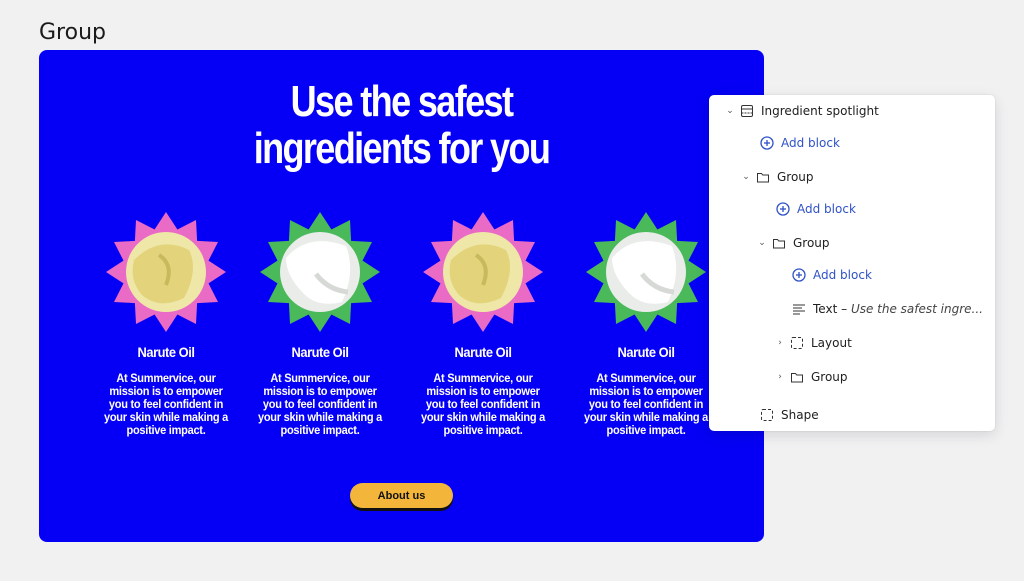 This screenshot has width=1024, height=581. What do you see at coordinates (800, 415) in the screenshot?
I see `tree-label: Shape` at bounding box center [800, 415].